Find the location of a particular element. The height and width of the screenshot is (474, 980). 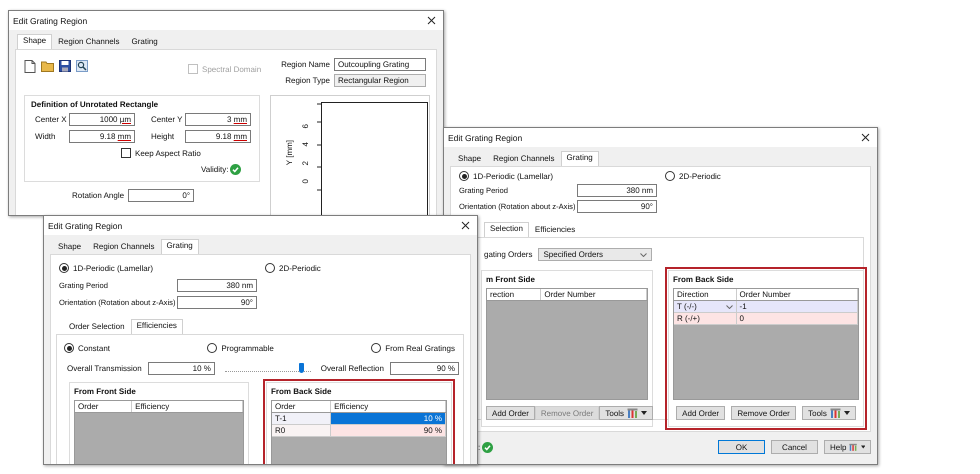

slider-thumb is located at coordinates (301, 368).